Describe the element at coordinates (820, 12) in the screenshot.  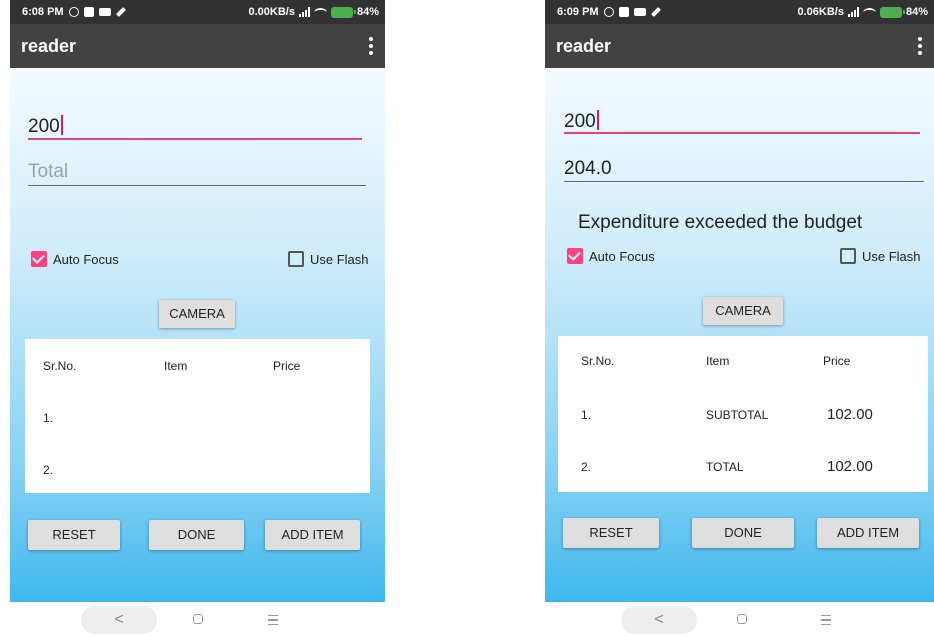
I see `network-speed: 0.06KB/s` at that location.